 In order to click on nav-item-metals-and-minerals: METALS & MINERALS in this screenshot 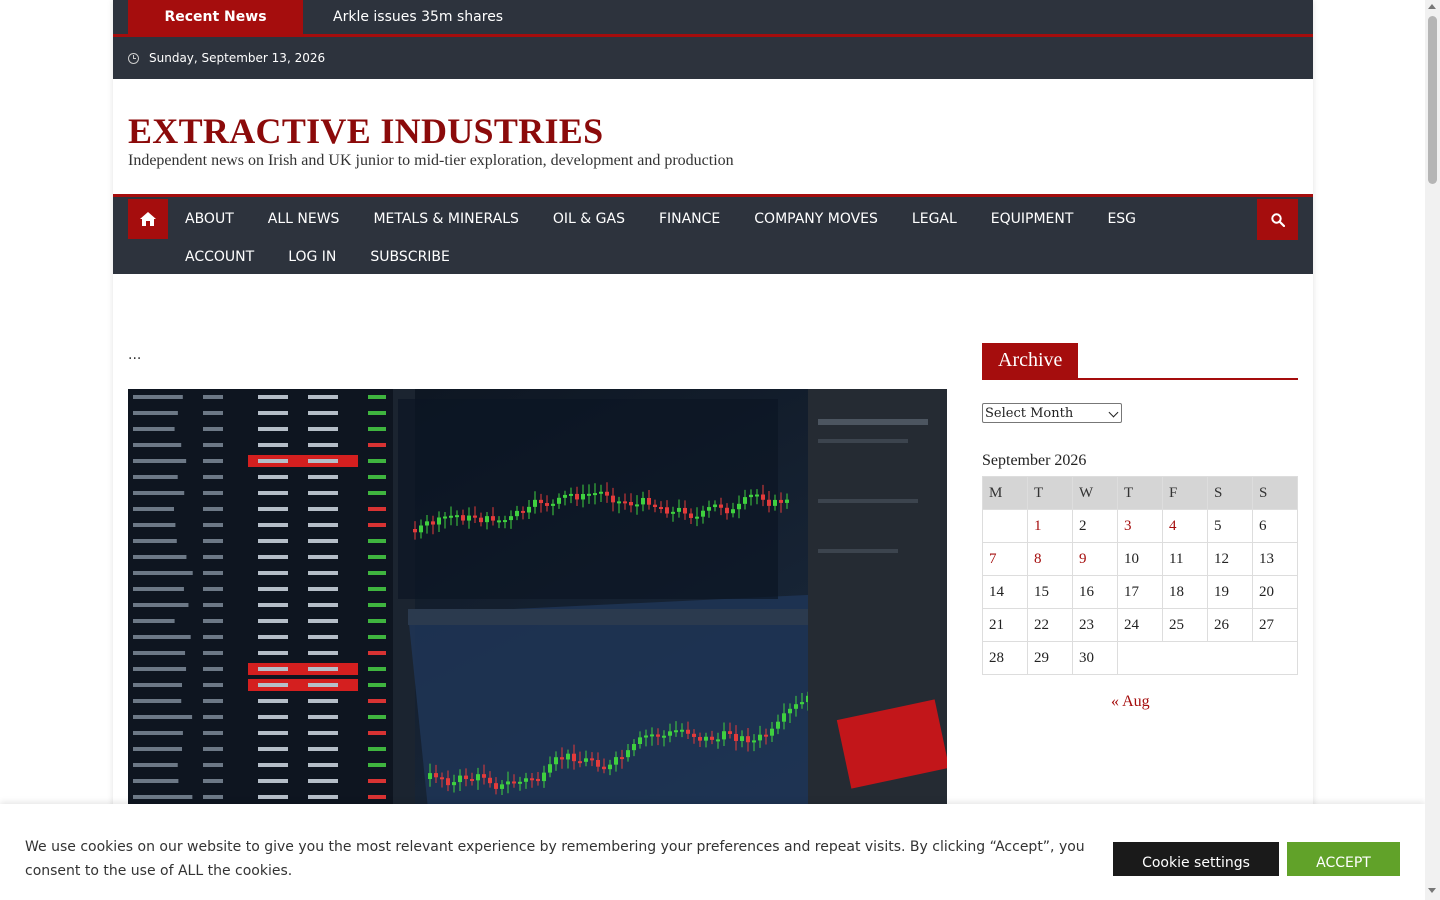, I will do `click(445, 219)`.